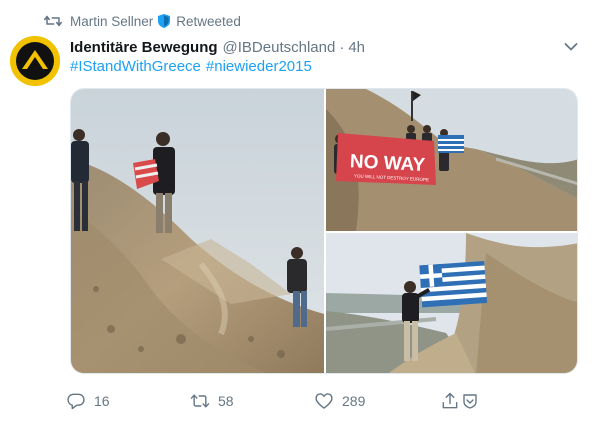 Image resolution: width=596 pixels, height=429 pixels. I want to click on share-icon, so click(450, 400).